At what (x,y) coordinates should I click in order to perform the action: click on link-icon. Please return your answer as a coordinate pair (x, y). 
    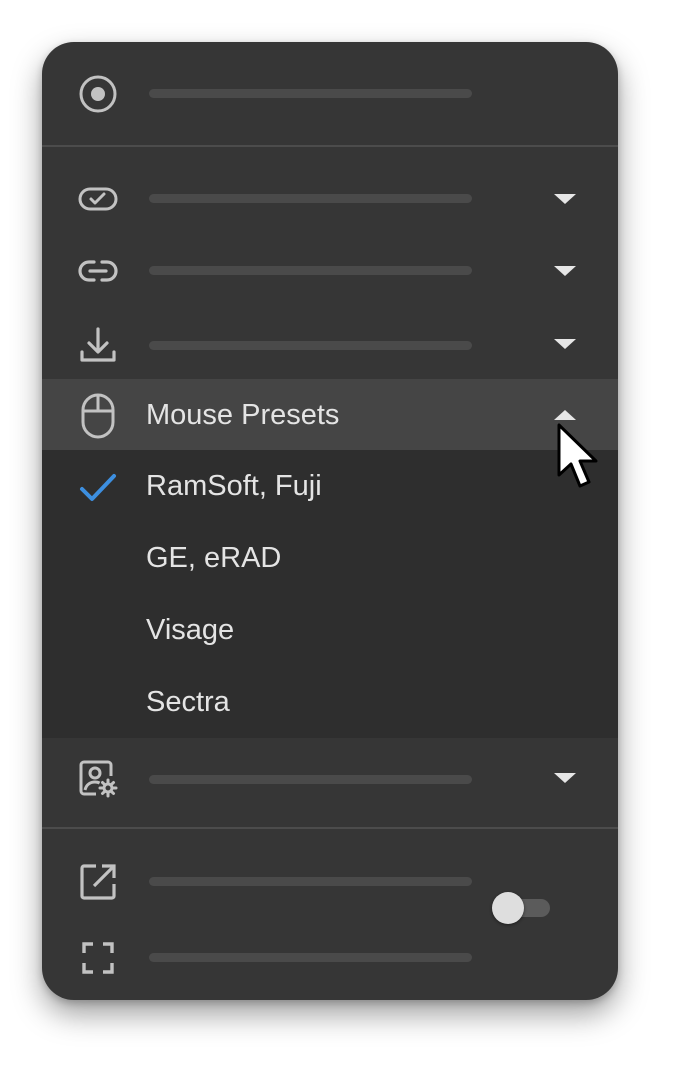
    Looking at the image, I should click on (98, 271).